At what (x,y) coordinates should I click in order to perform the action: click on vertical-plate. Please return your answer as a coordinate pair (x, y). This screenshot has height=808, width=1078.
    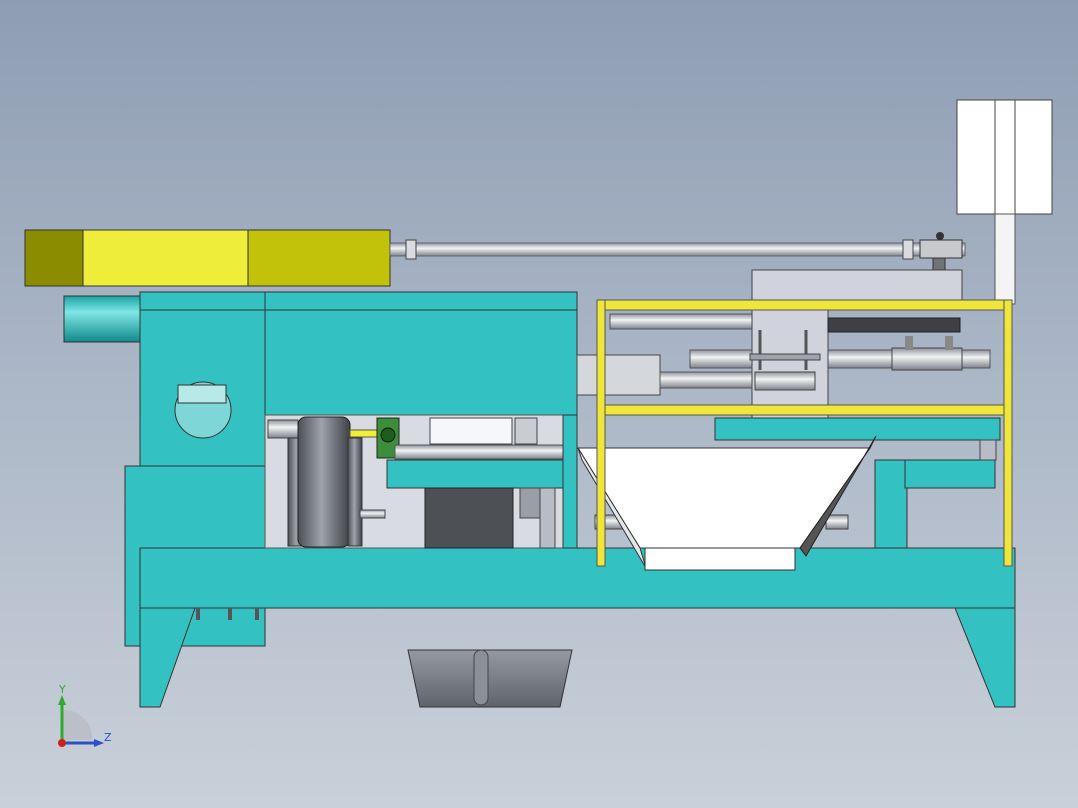
    Looking at the image, I should click on (1004, 202).